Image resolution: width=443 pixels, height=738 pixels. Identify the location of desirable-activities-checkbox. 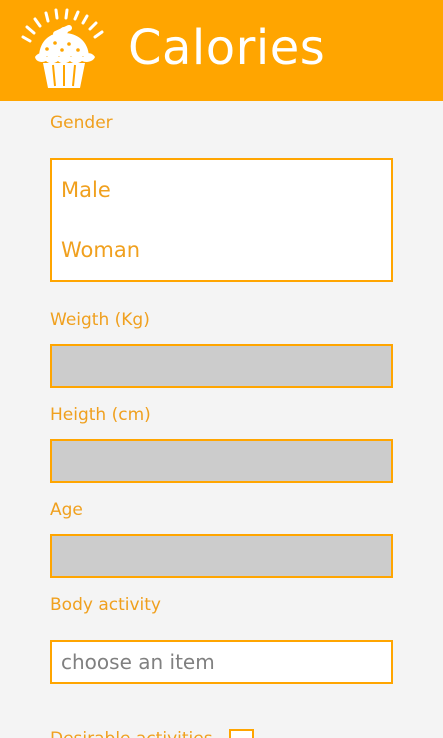
(241, 733).